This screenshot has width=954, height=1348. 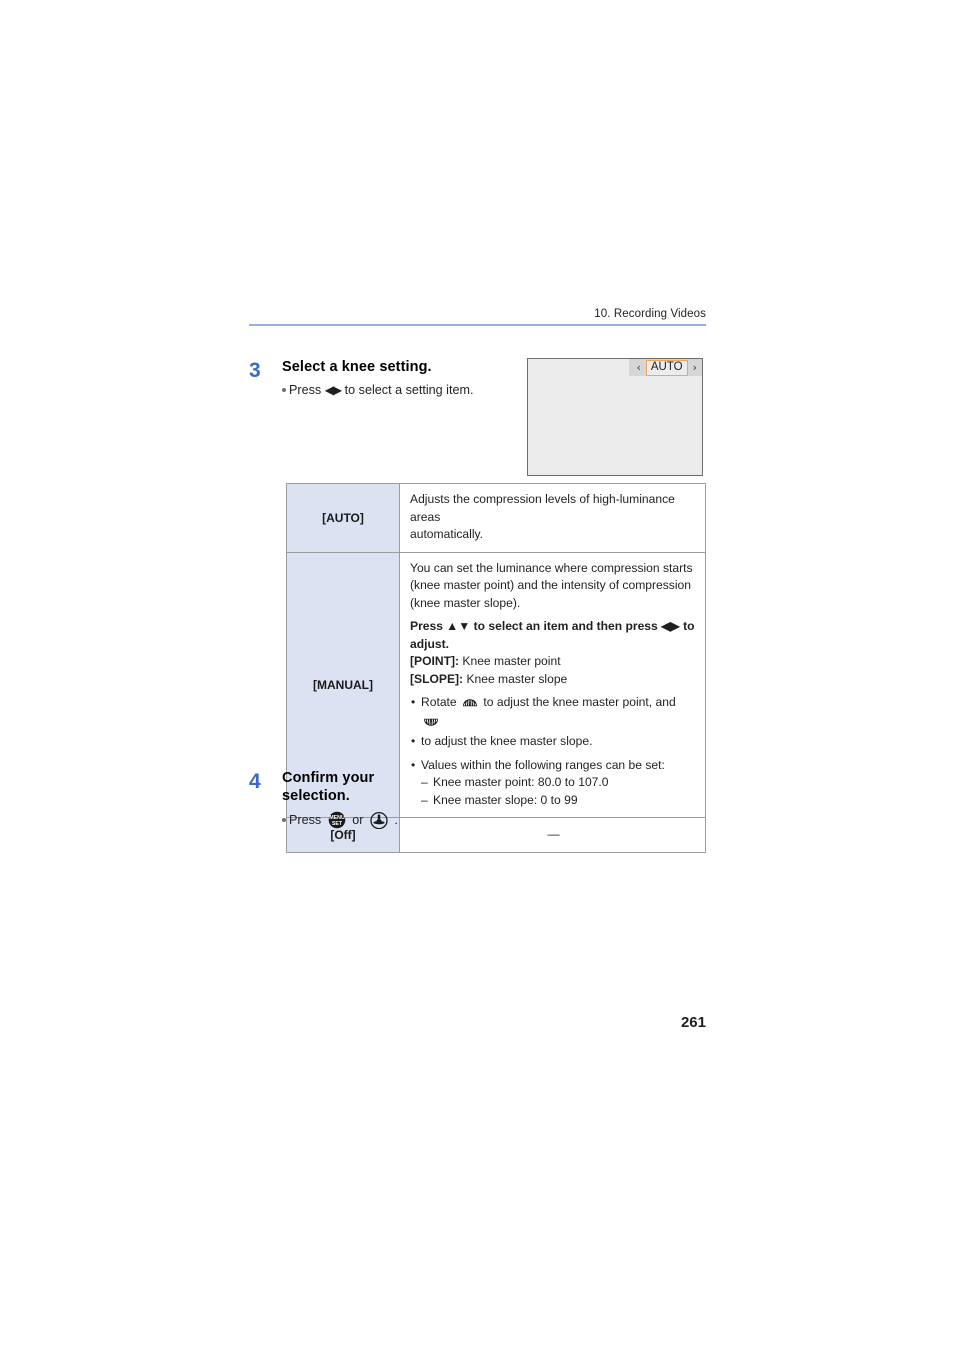 What do you see at coordinates (437, 678) in the screenshot?
I see `slope-label: [SLOPE]:` at bounding box center [437, 678].